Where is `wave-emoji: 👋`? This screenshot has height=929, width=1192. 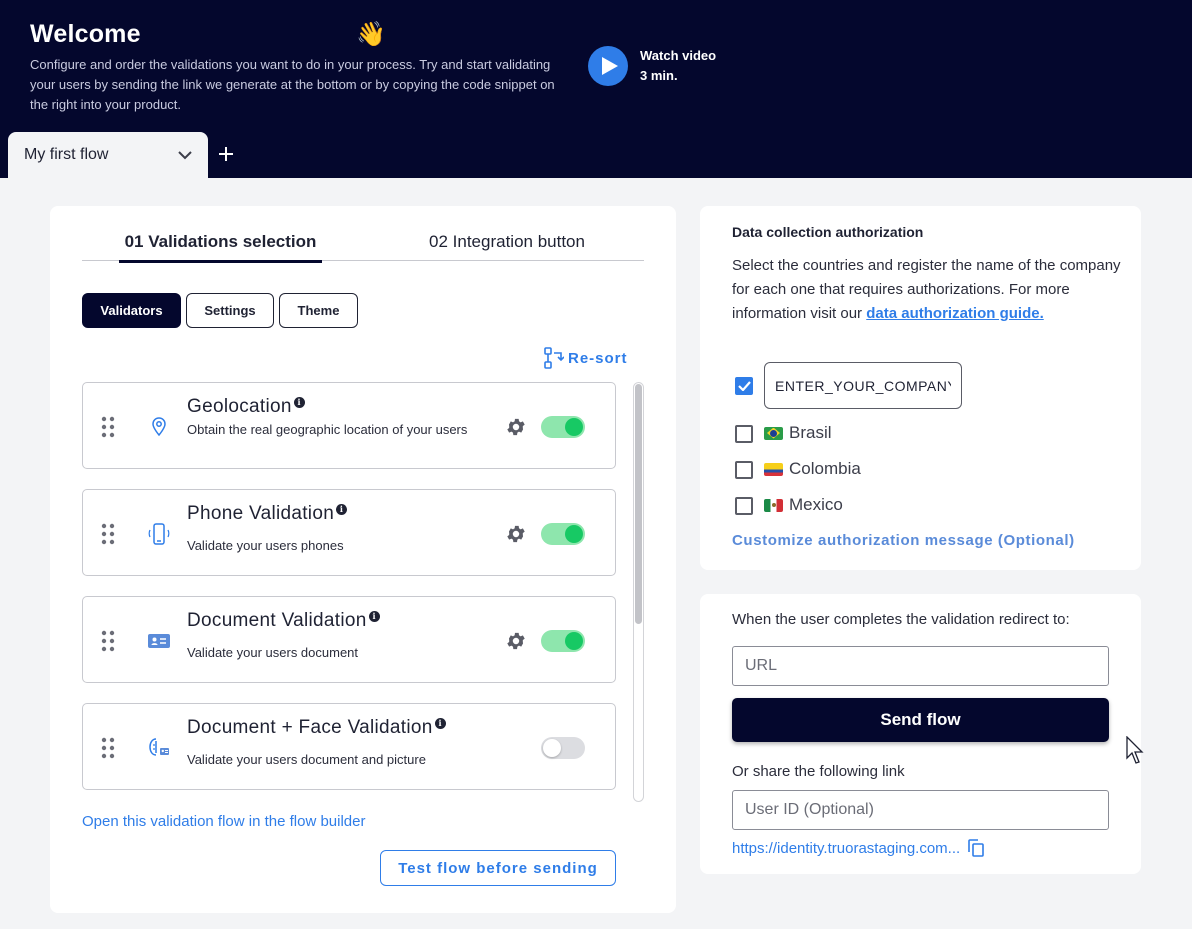 wave-emoji: 👋 is located at coordinates (371, 34).